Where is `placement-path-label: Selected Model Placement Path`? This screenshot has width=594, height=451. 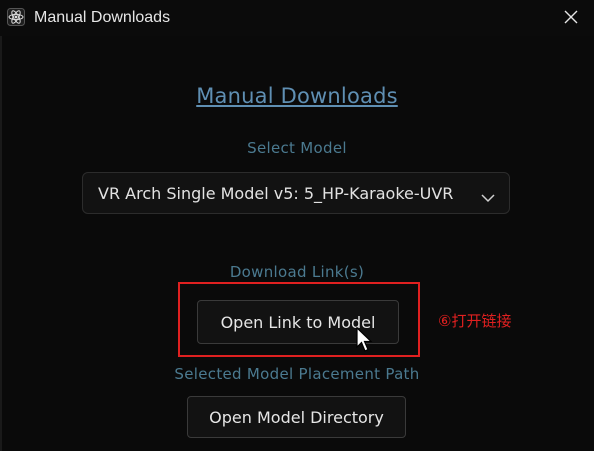
placement-path-label: Selected Model Placement Path is located at coordinates (297, 374).